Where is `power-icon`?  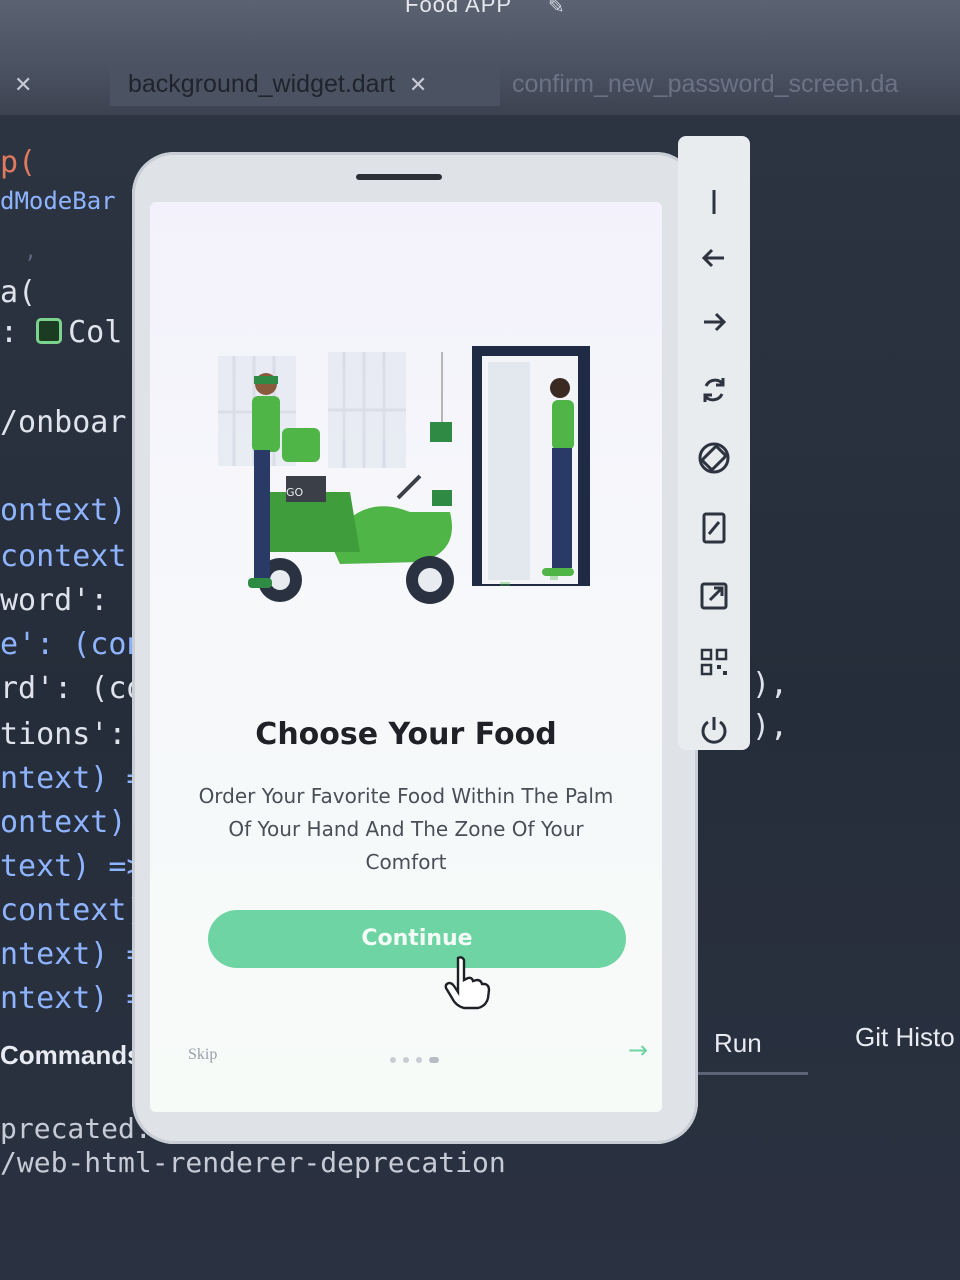 power-icon is located at coordinates (714, 730).